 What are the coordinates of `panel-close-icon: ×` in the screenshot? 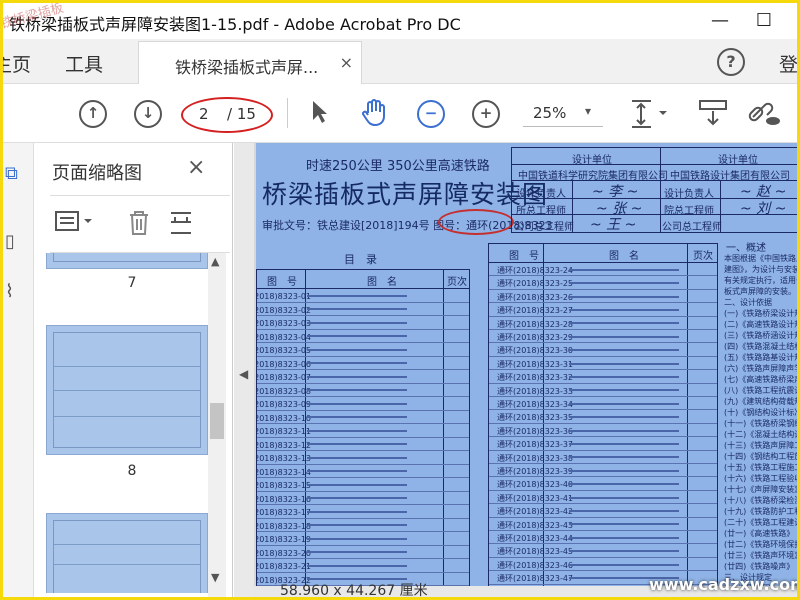 It's located at (196, 167).